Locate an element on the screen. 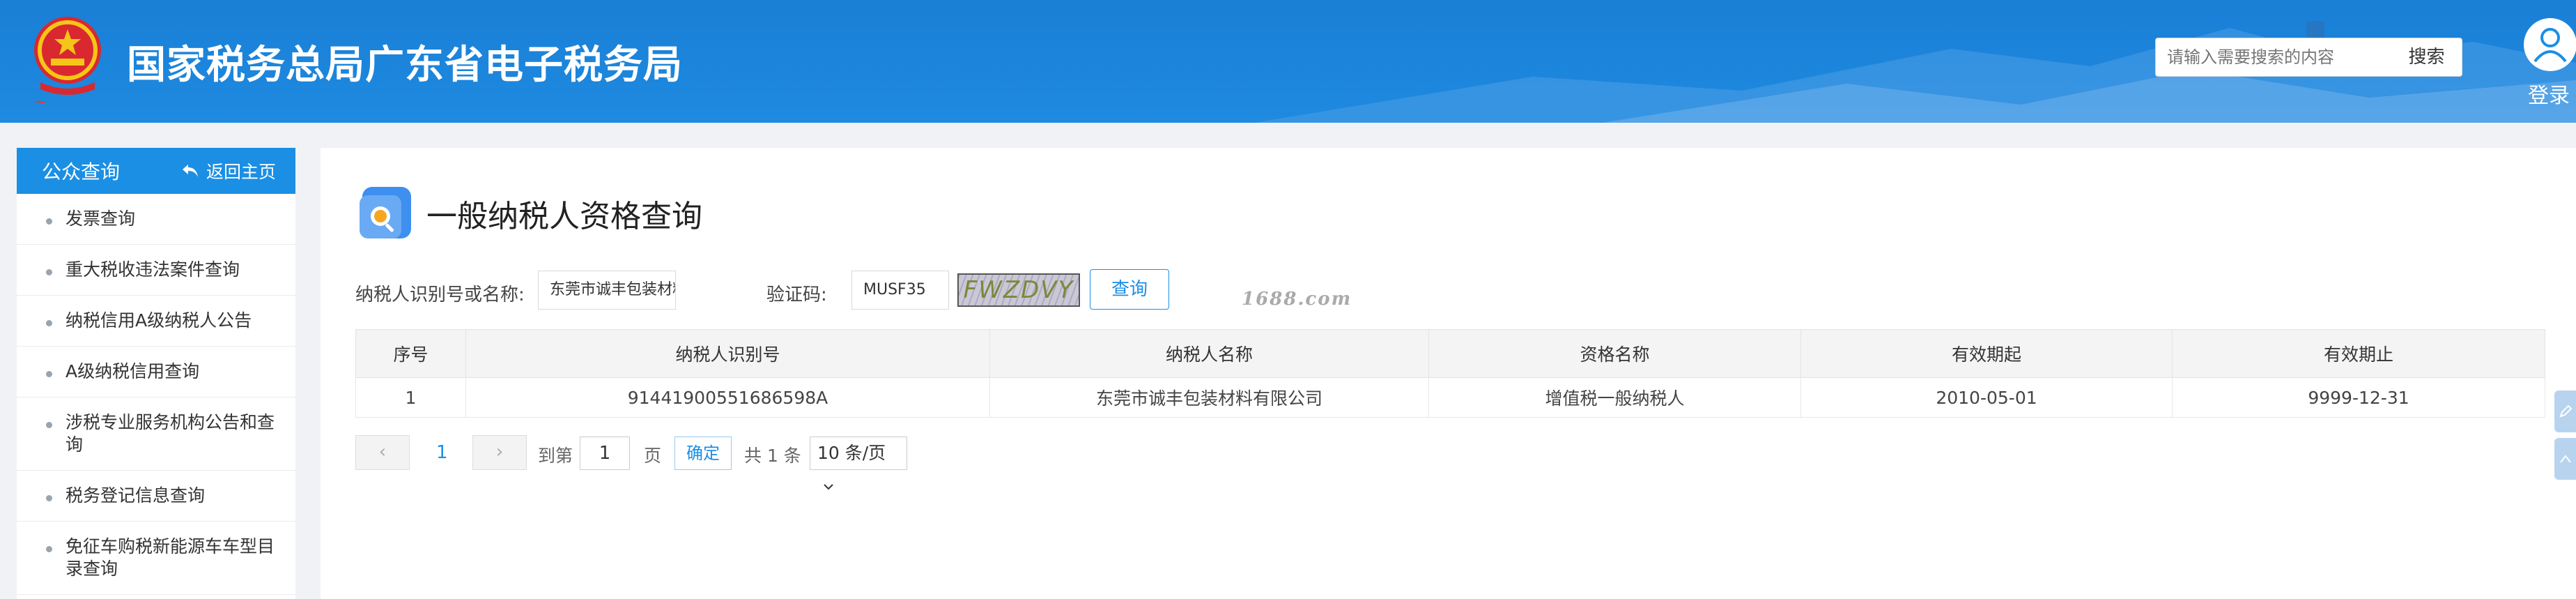  feedback-tool-button is located at coordinates (2565, 412).